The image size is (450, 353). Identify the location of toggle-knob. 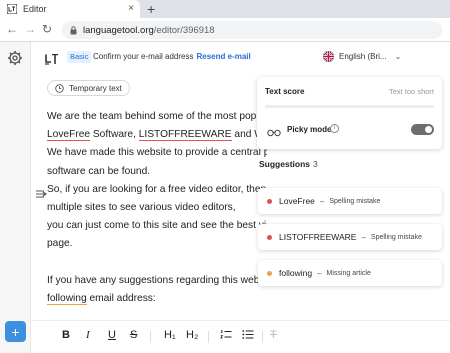
(428, 129).